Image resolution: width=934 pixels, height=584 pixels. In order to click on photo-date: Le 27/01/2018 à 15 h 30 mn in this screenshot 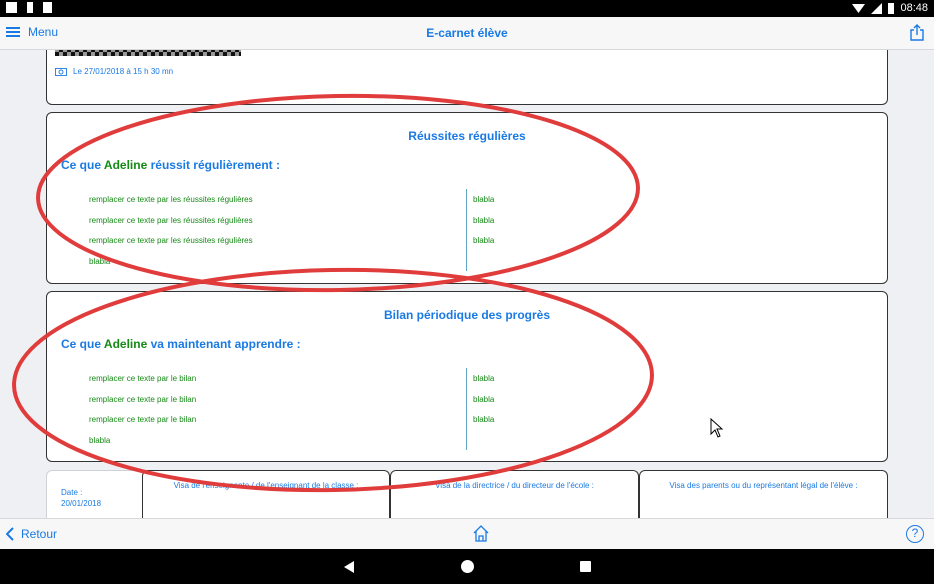, I will do `click(114, 71)`.